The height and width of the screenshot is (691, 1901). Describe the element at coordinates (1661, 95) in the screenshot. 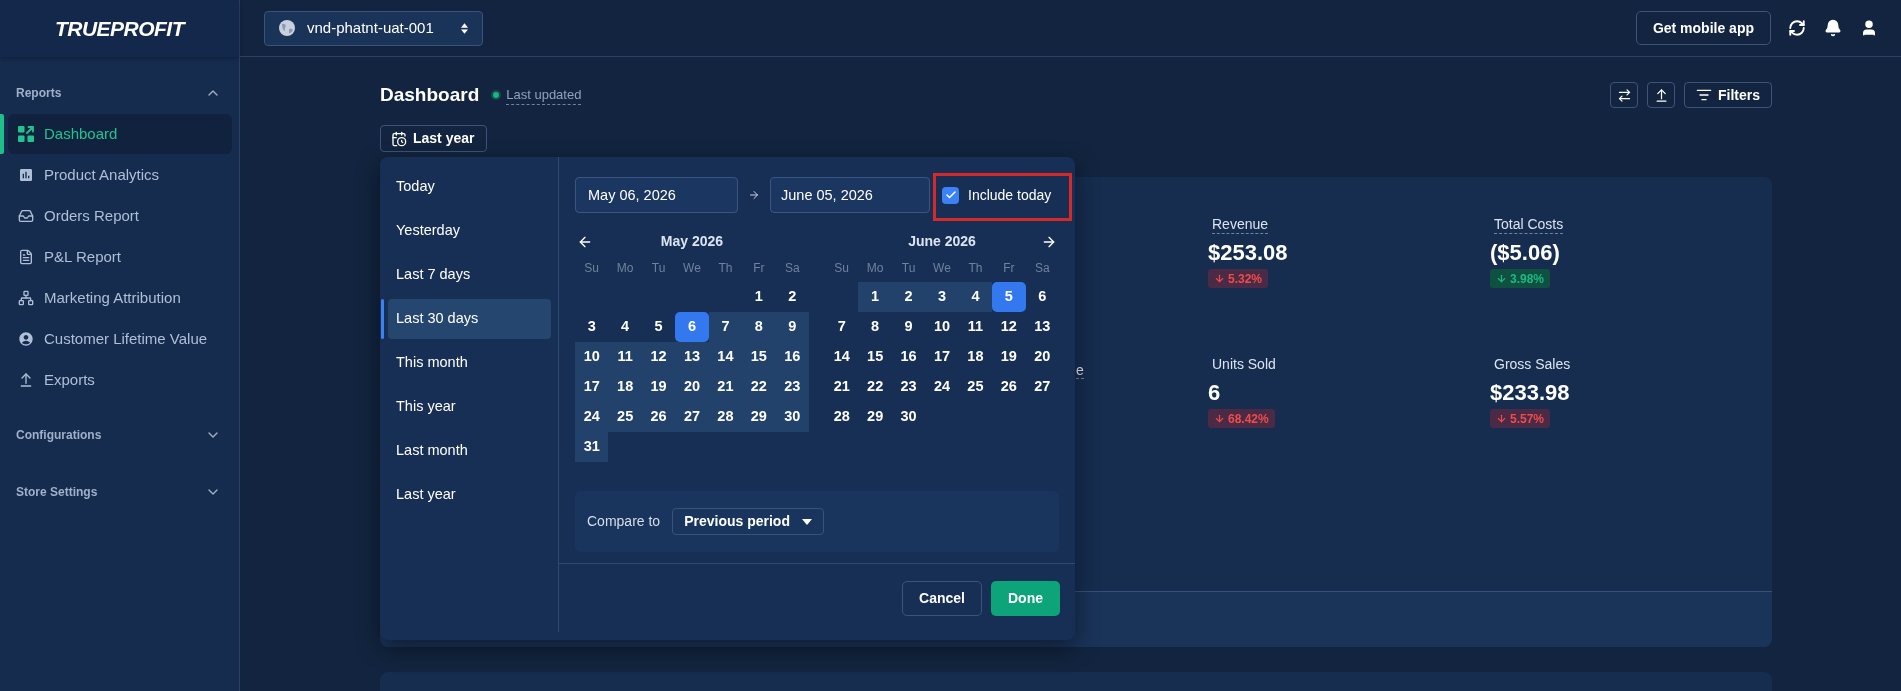

I see `export-button` at that location.